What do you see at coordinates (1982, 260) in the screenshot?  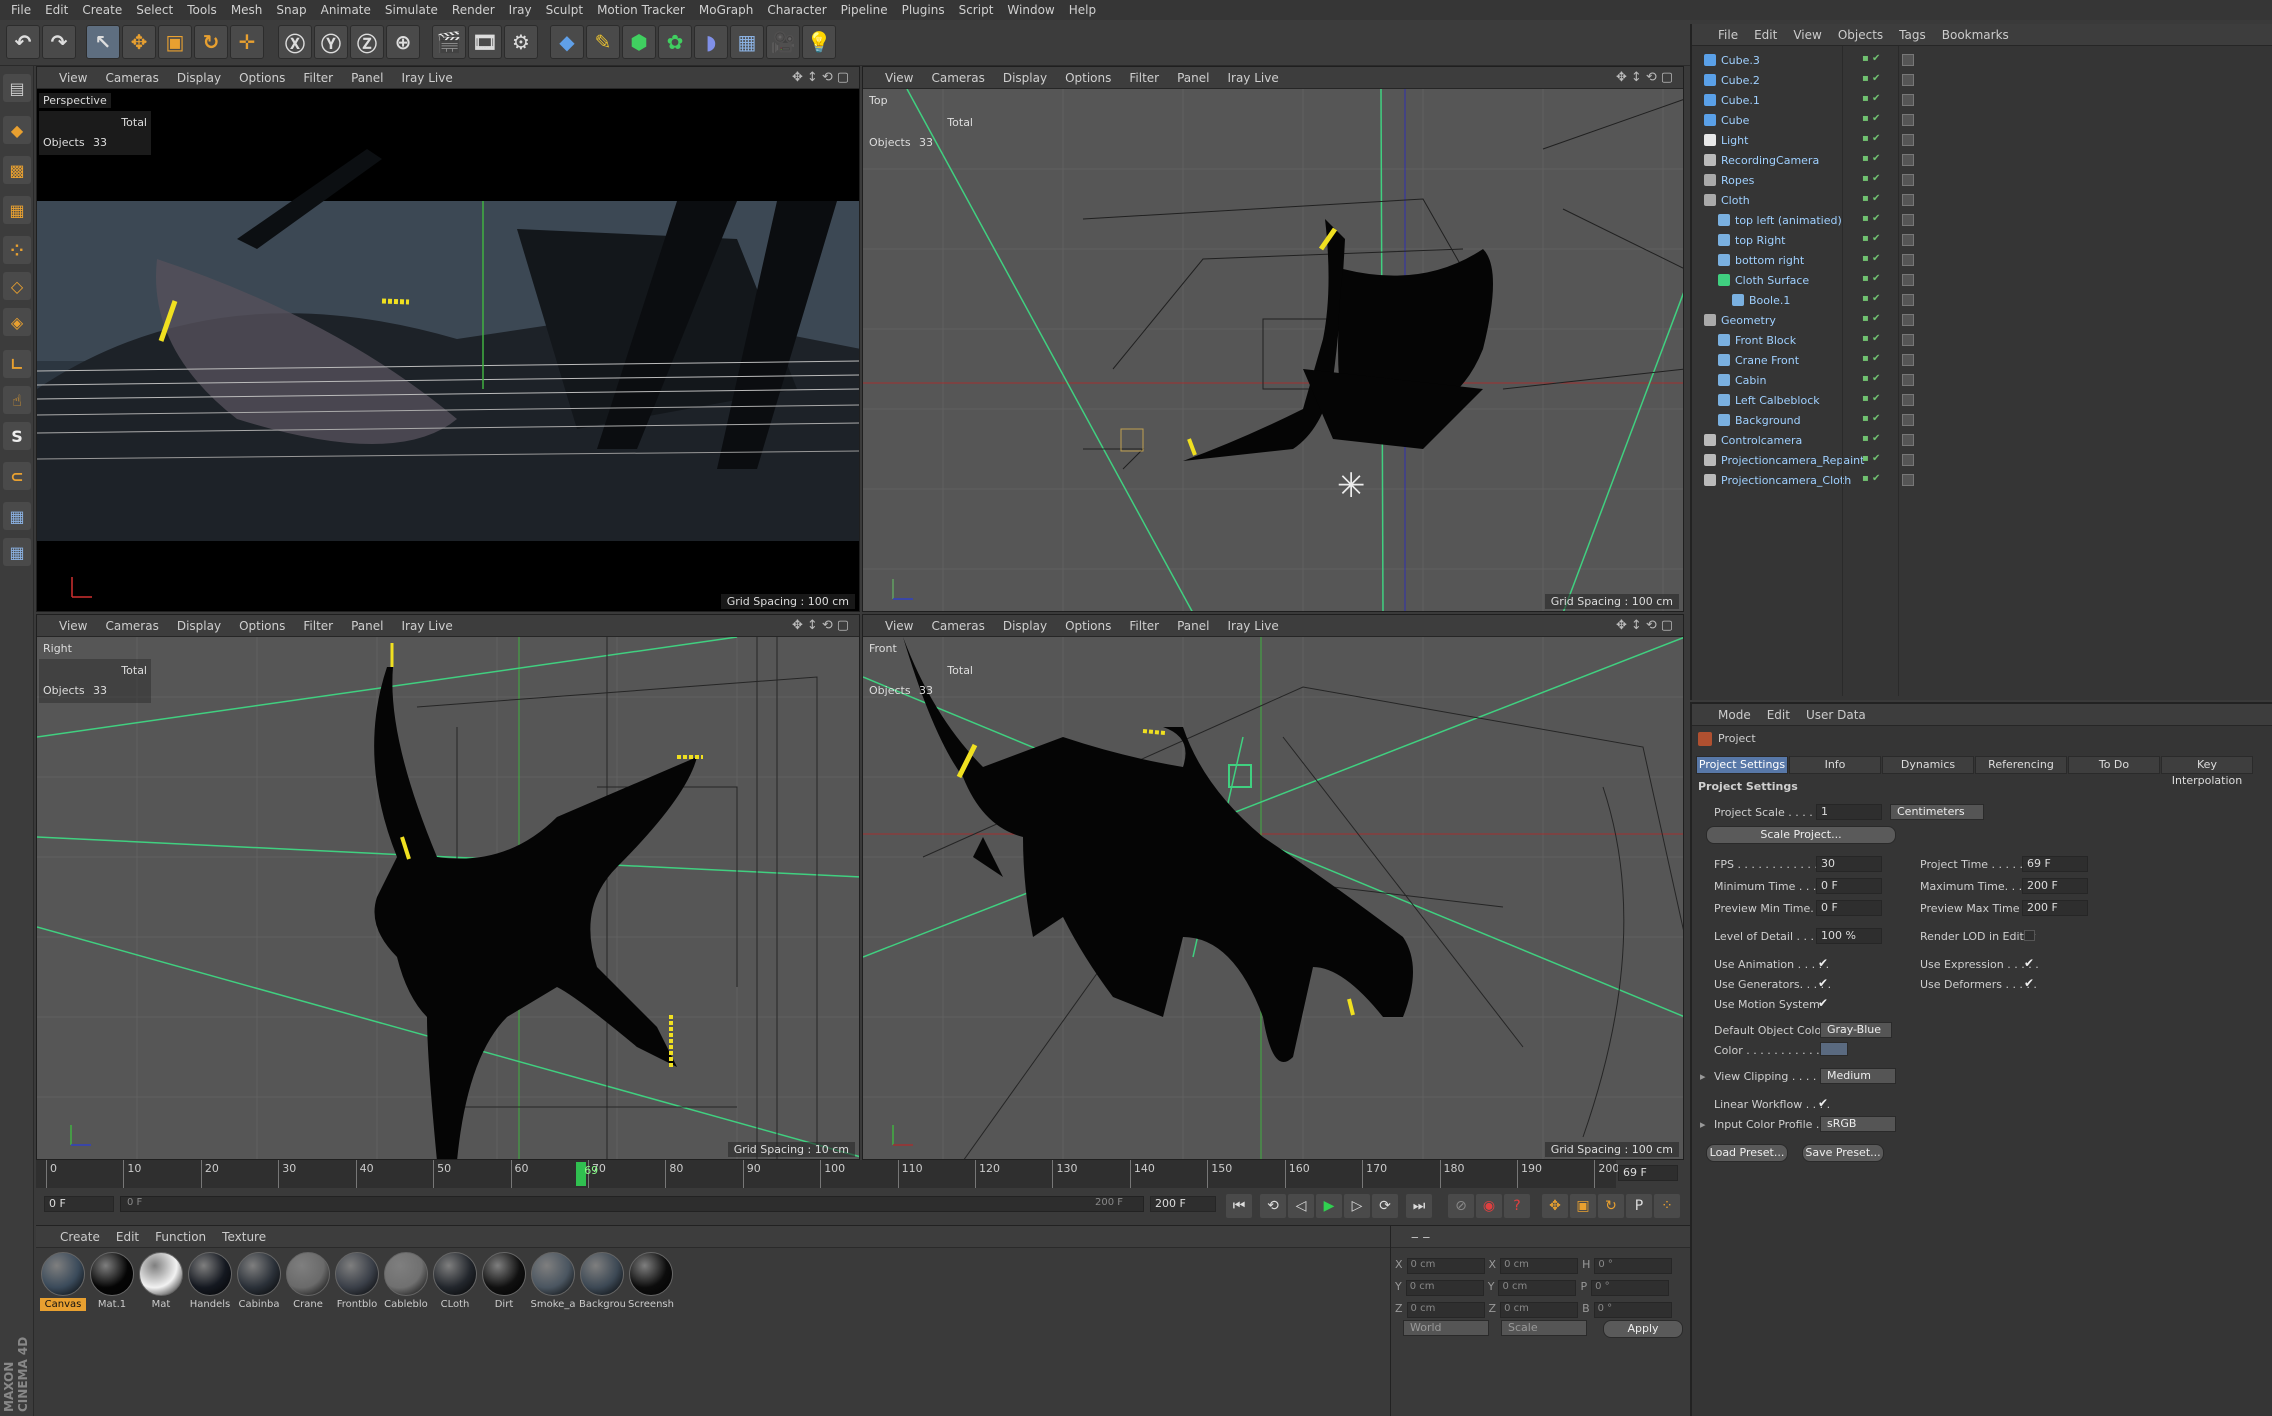 I see `object-row: bottom right ▪ ✔` at bounding box center [1982, 260].